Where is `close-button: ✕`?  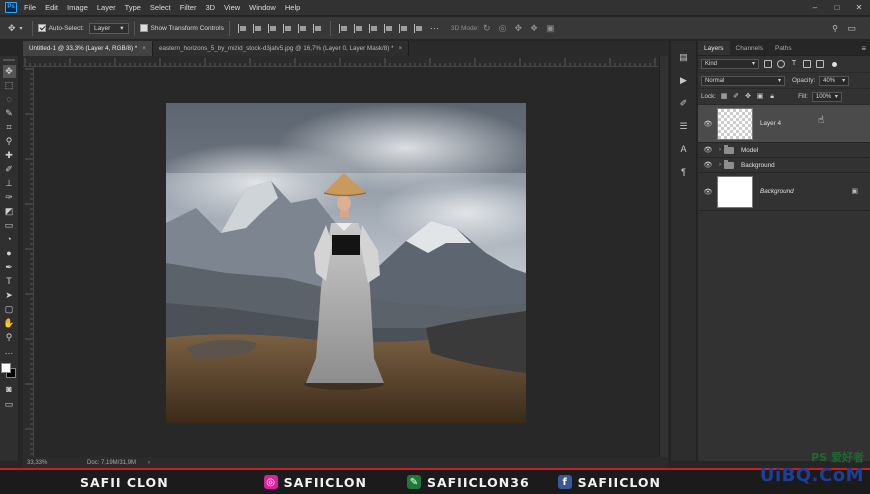
close-button: ✕ is located at coordinates (859, 8).